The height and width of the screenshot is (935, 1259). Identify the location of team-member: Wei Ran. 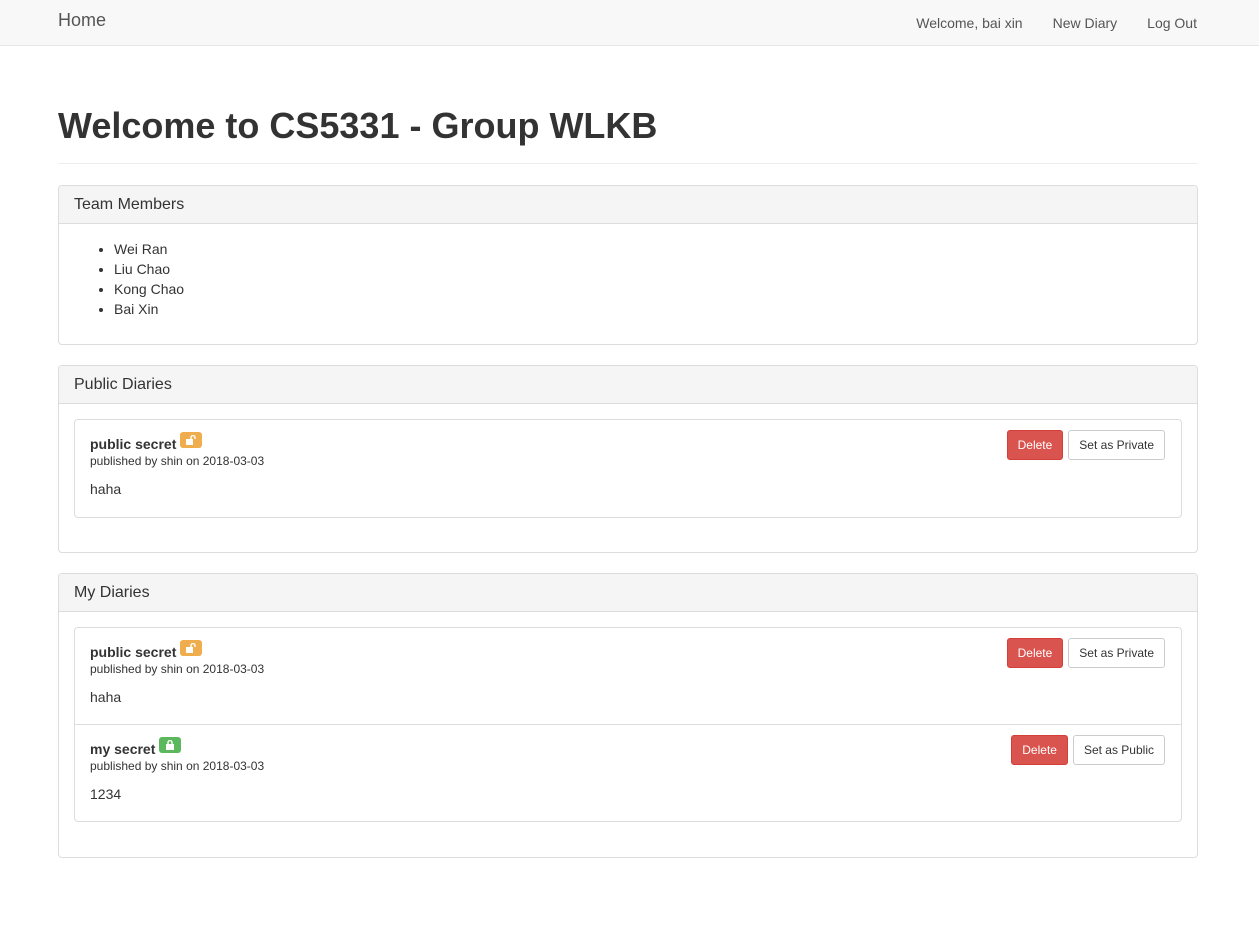
(648, 249).